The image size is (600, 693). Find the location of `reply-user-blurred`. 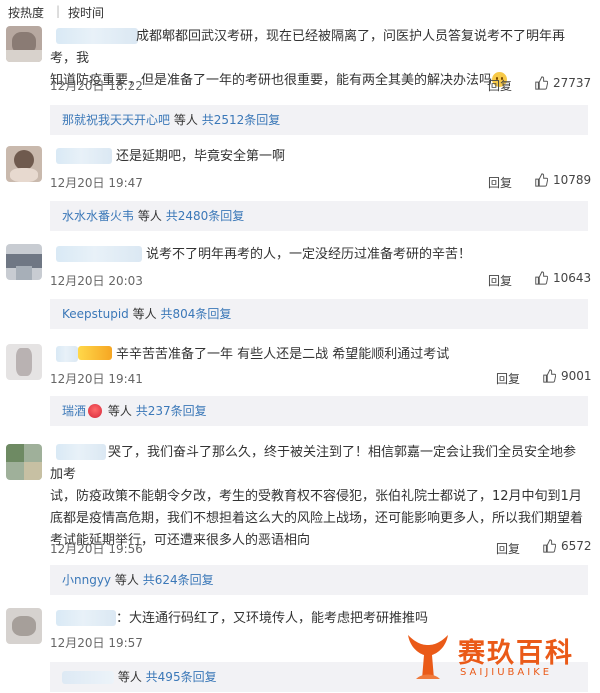

reply-user-blurred is located at coordinates (88, 677).